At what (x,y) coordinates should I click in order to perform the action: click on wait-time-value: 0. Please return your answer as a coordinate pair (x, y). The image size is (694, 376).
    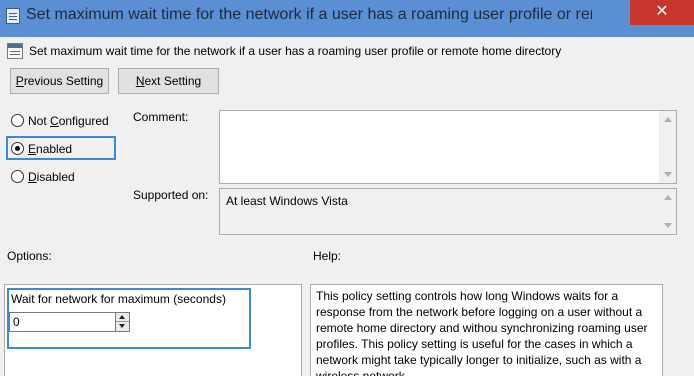
    Looking at the image, I should click on (16, 322).